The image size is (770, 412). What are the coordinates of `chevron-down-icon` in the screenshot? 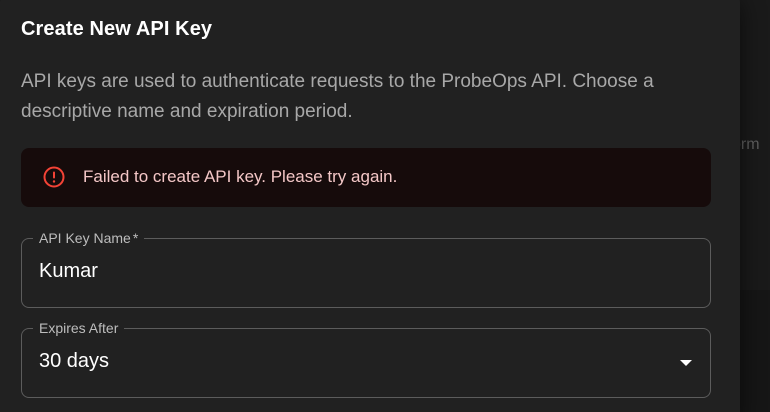 It's located at (686, 363).